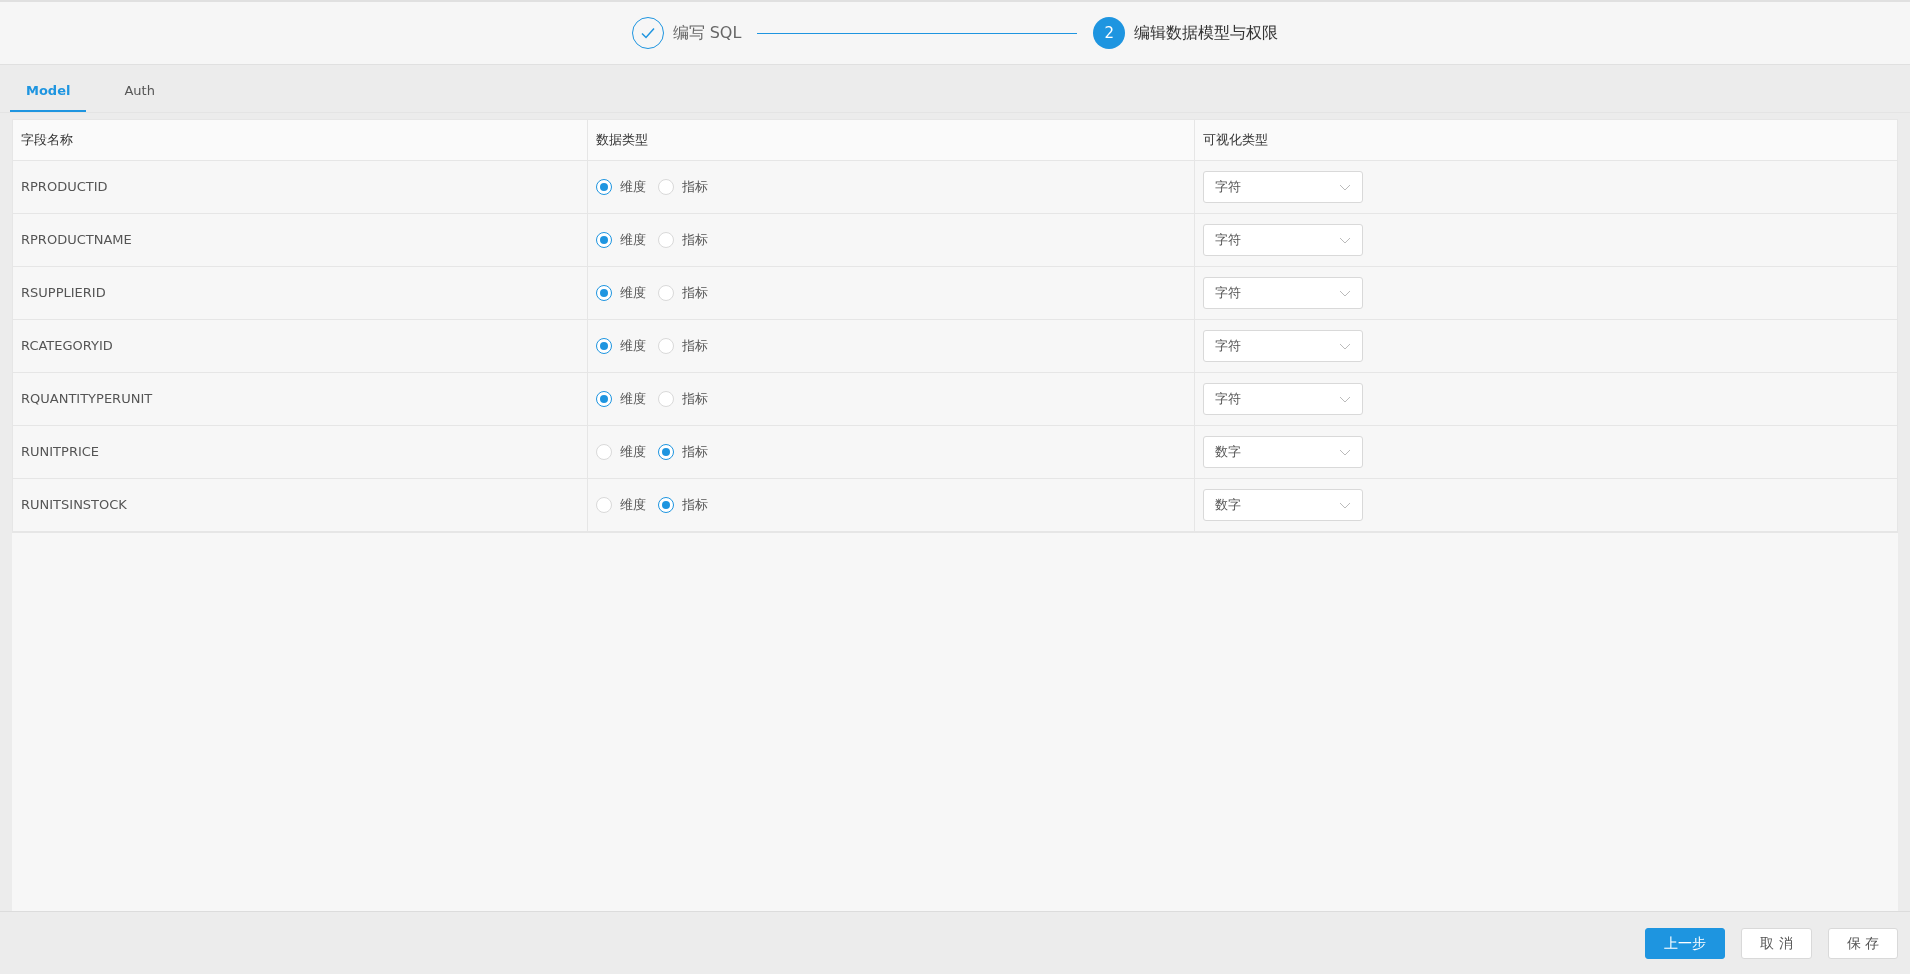  Describe the element at coordinates (1206, 33) in the screenshot. I see `step-label: 编辑数据模型与权限` at that location.